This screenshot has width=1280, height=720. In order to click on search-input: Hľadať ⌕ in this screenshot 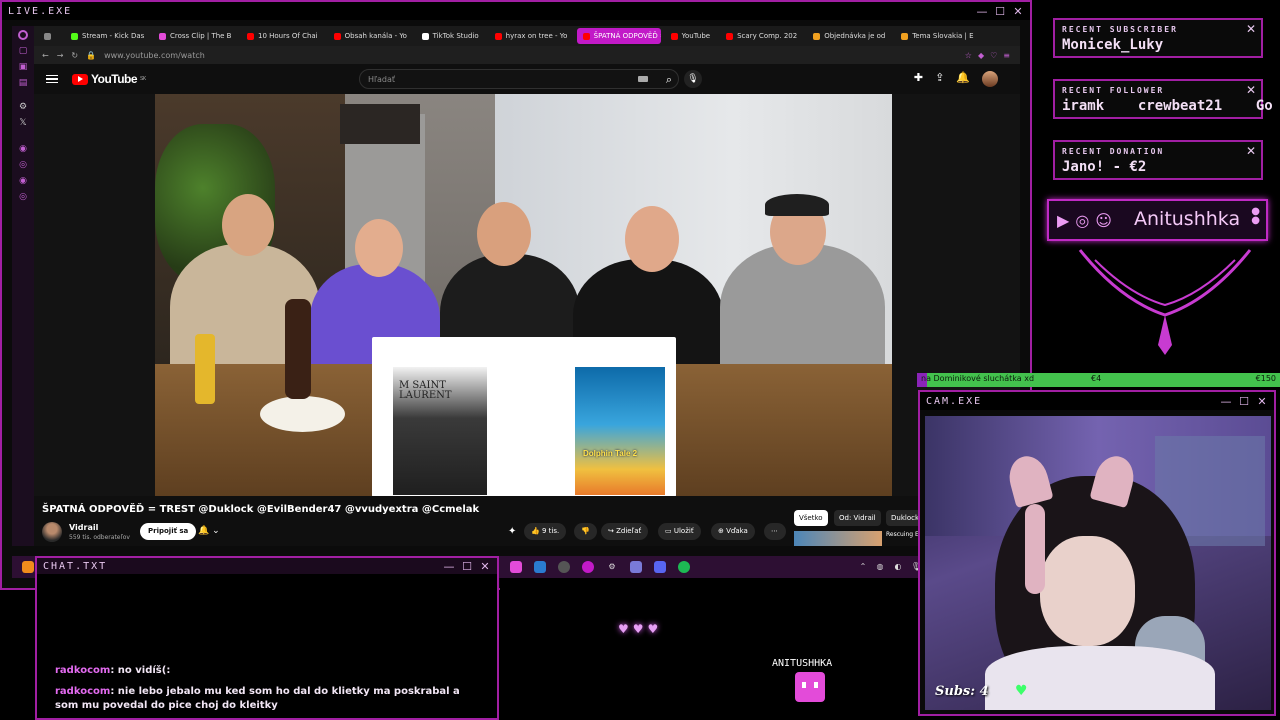, I will do `click(519, 79)`.